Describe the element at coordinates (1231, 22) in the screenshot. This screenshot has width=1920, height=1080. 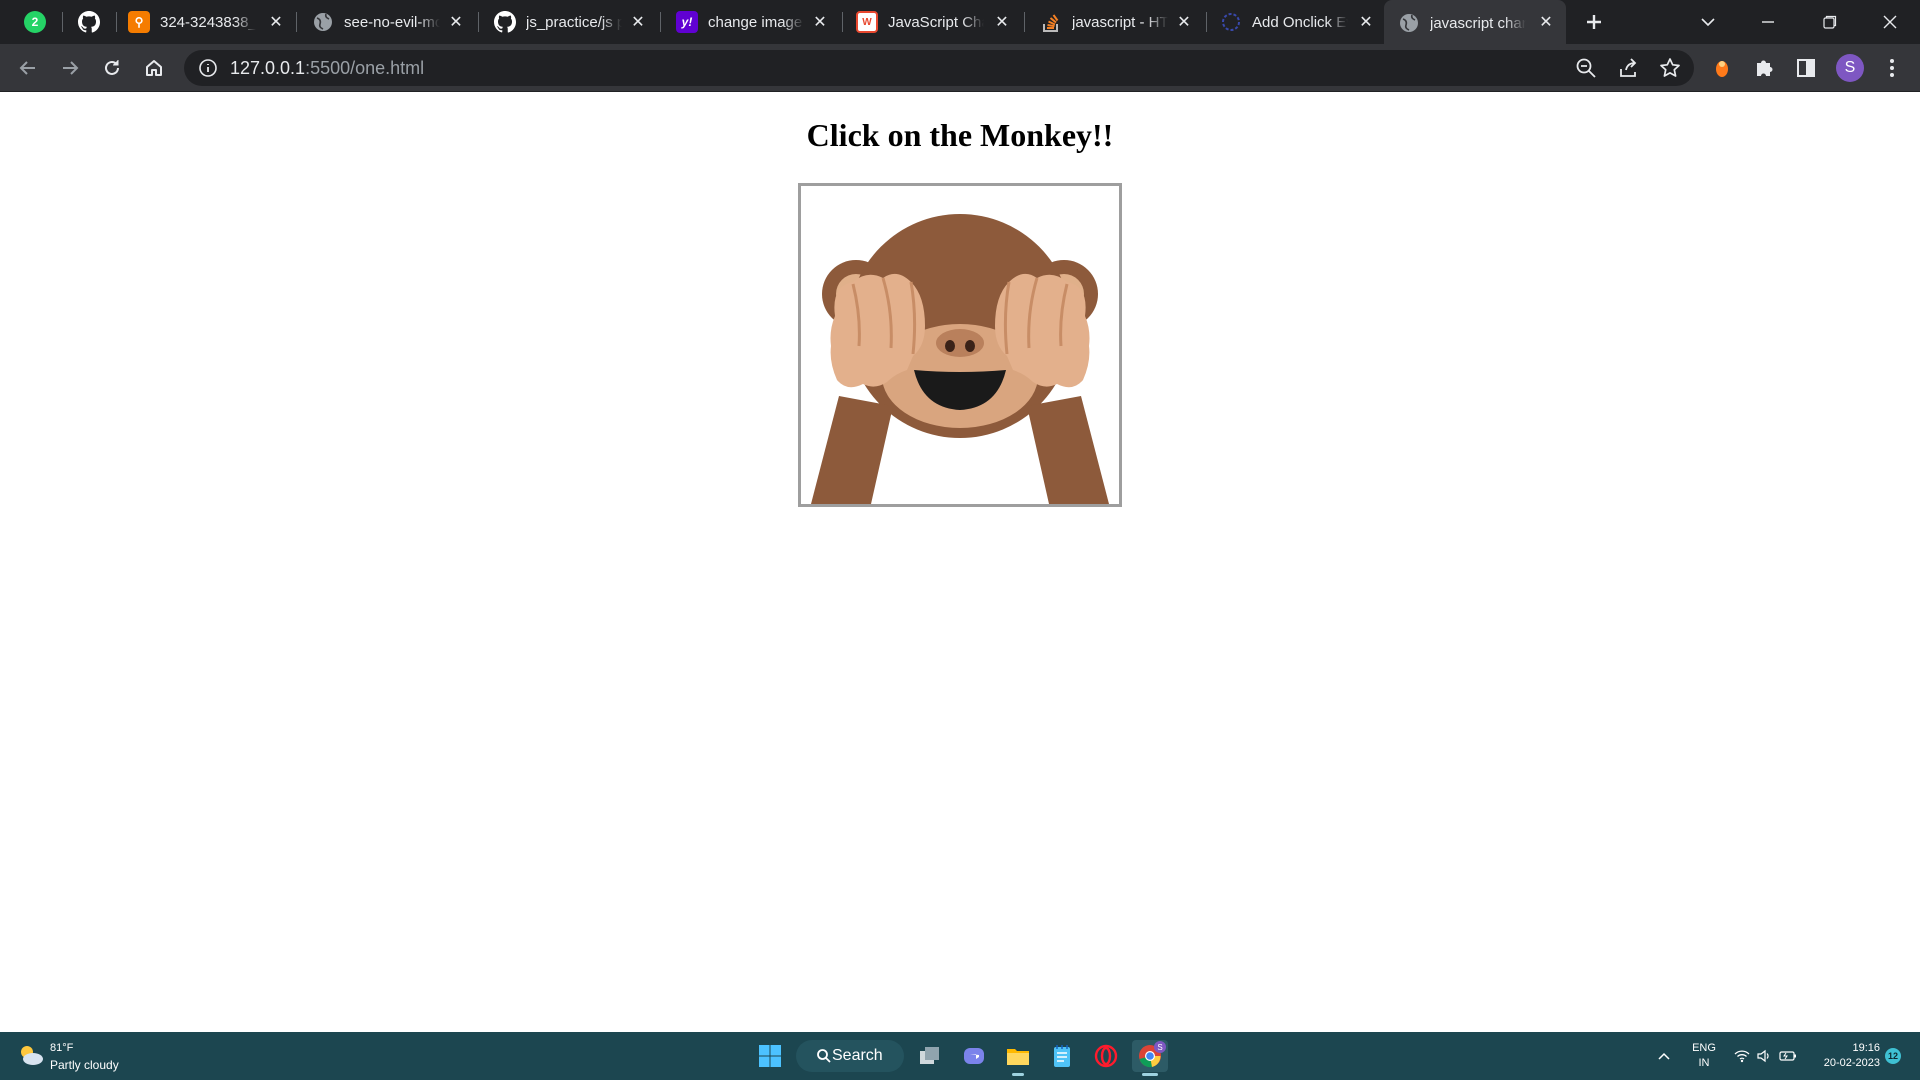
I see `codepen-icon` at that location.